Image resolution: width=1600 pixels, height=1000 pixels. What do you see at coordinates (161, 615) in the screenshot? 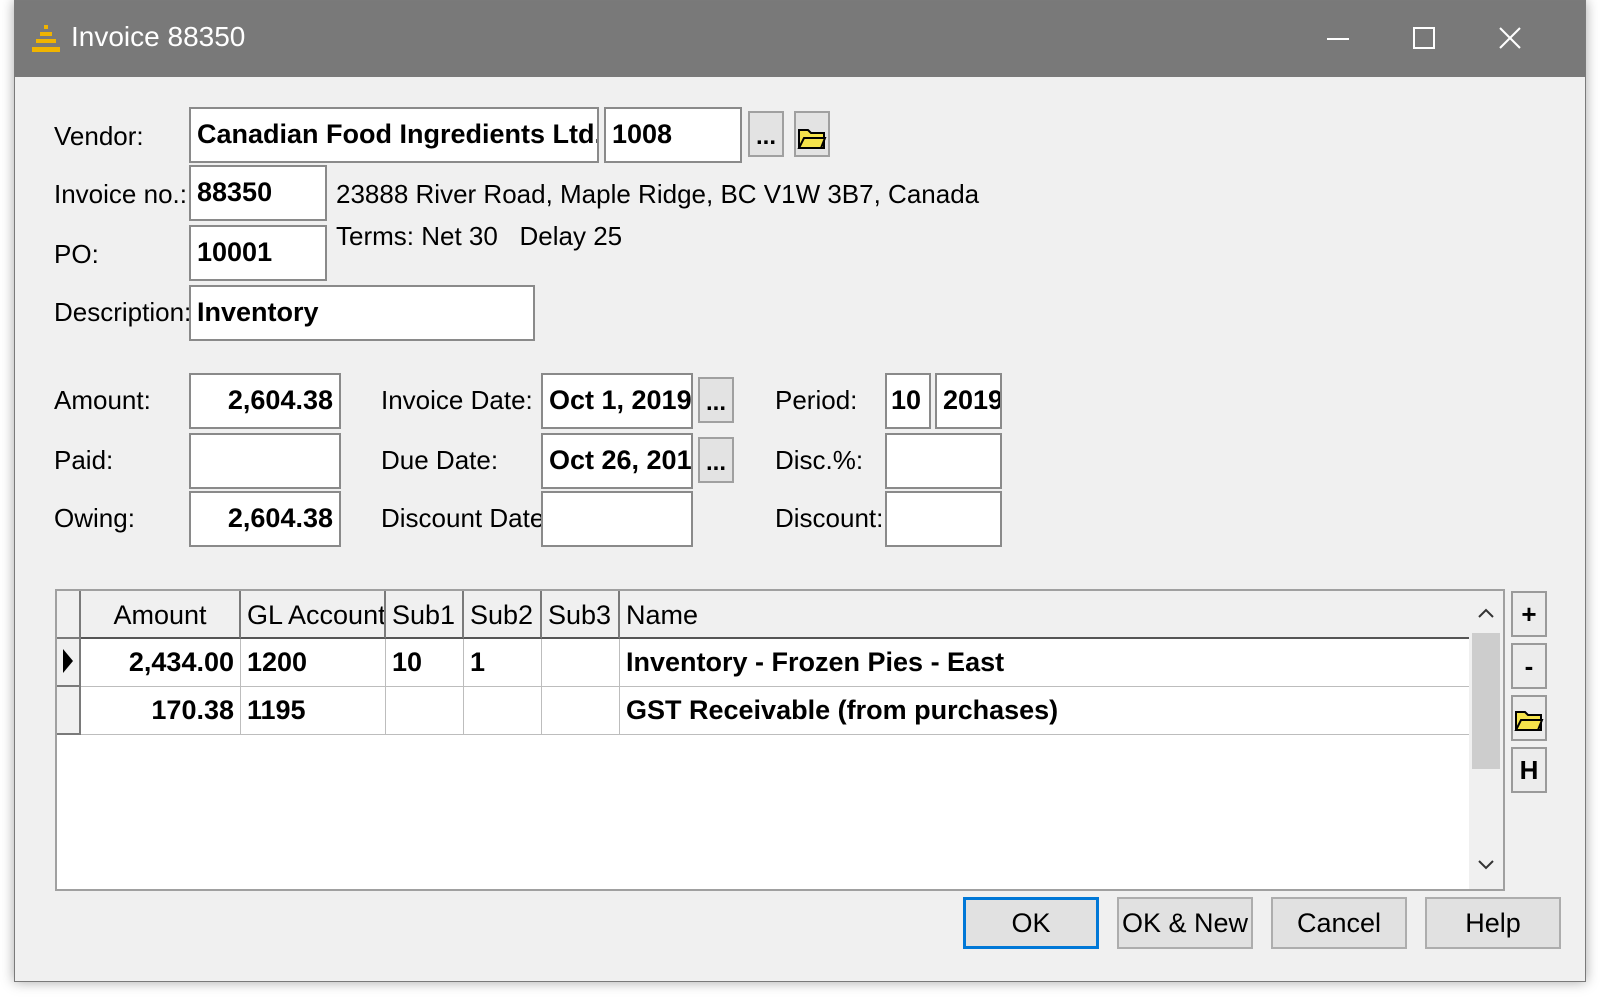
I see `column-header-amount: Amount` at bounding box center [161, 615].